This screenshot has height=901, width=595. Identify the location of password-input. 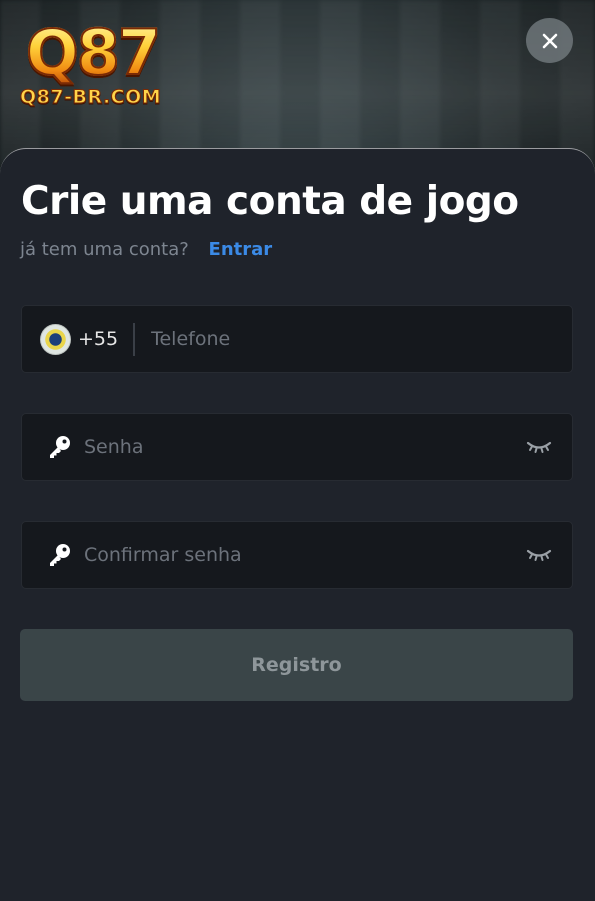
(305, 447).